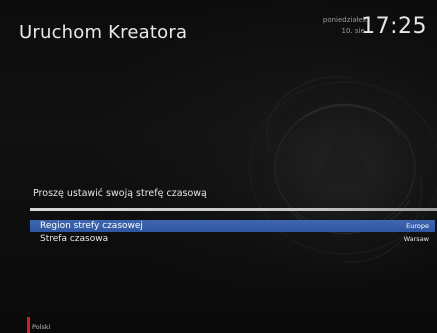  Describe the element at coordinates (232, 226) in the screenshot. I see `timezone-region-row: Region strefy czasowej Europe` at that location.